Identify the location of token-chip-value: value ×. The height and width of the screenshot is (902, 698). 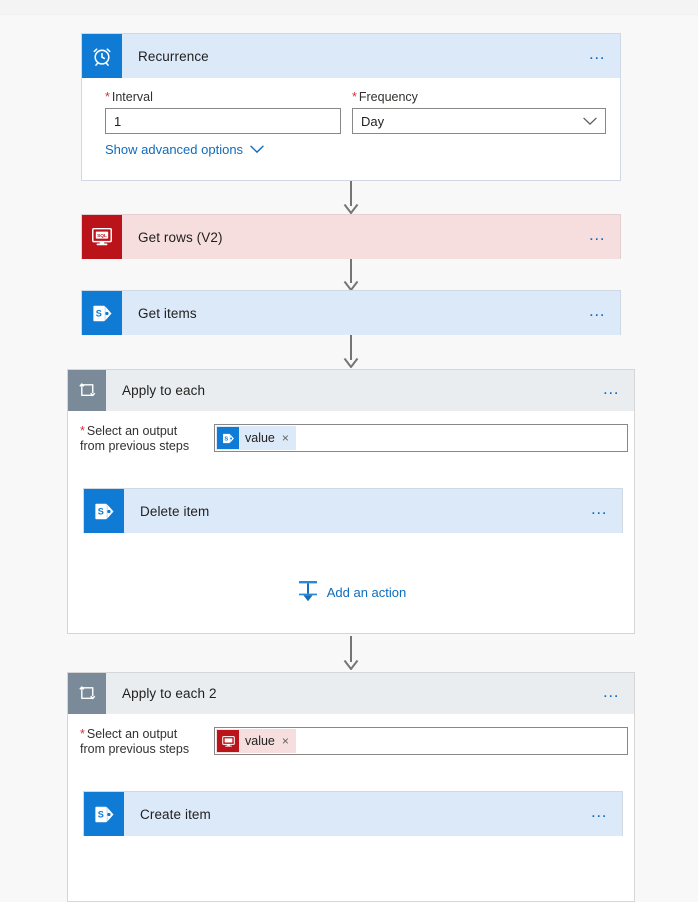
(256, 741).